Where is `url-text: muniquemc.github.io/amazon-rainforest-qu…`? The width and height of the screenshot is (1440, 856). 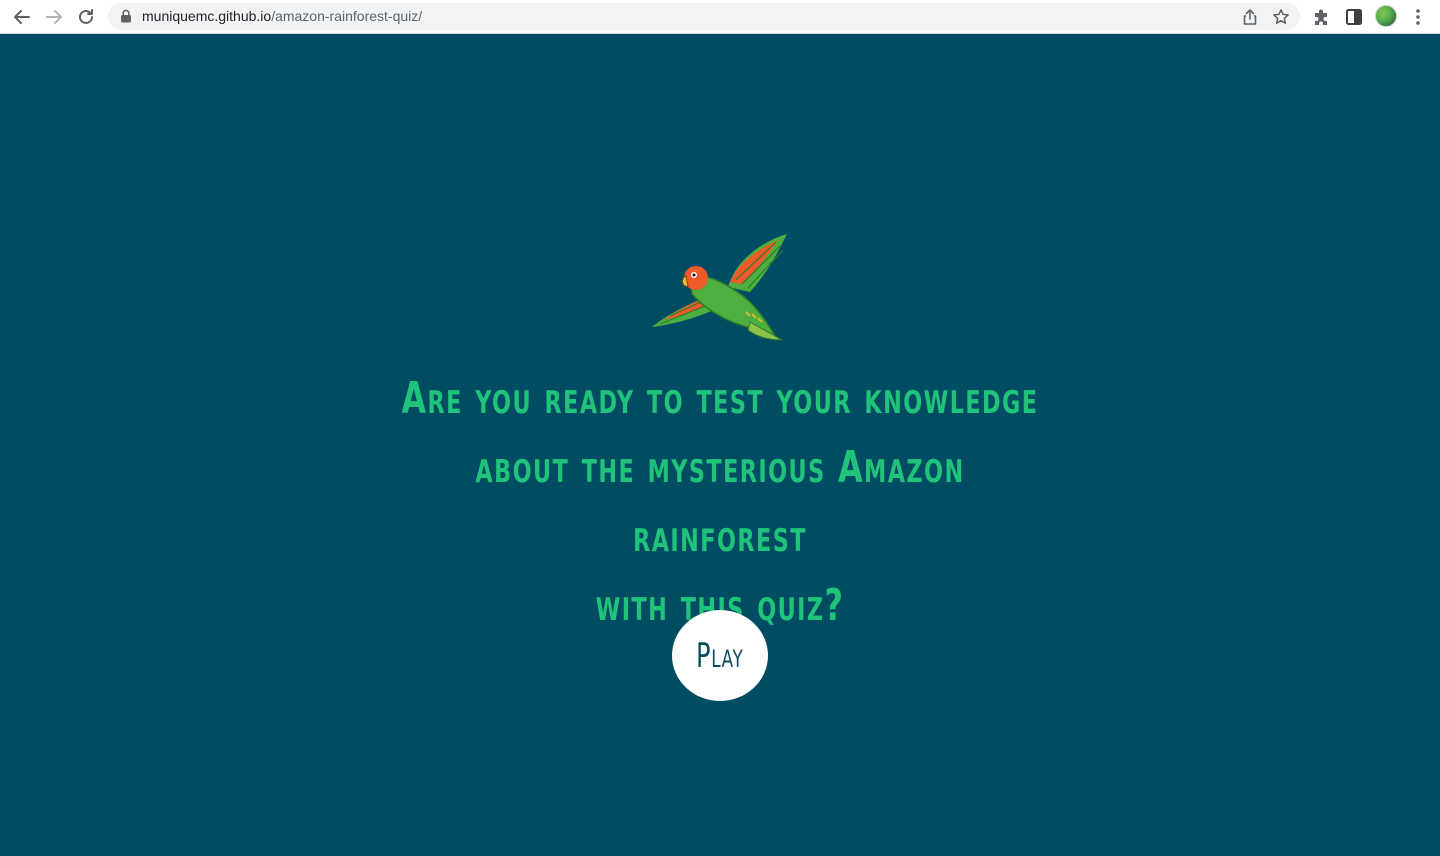
url-text: muniquemc.github.io/amazon-rainforest-qu… is located at coordinates (282, 16).